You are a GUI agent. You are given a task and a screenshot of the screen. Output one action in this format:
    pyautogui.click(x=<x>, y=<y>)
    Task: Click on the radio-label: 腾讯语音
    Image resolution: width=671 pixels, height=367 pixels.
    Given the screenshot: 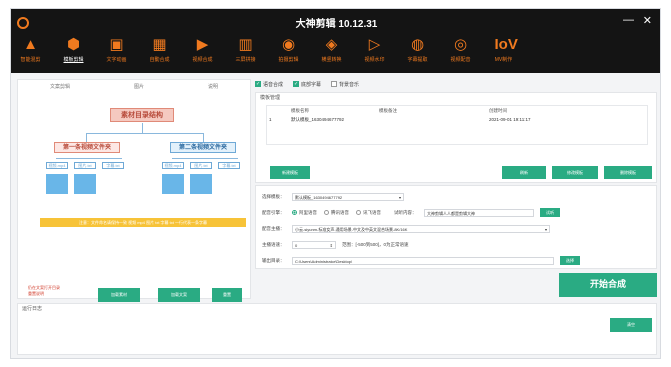 What is the action you would take?
    pyautogui.click(x=340, y=212)
    